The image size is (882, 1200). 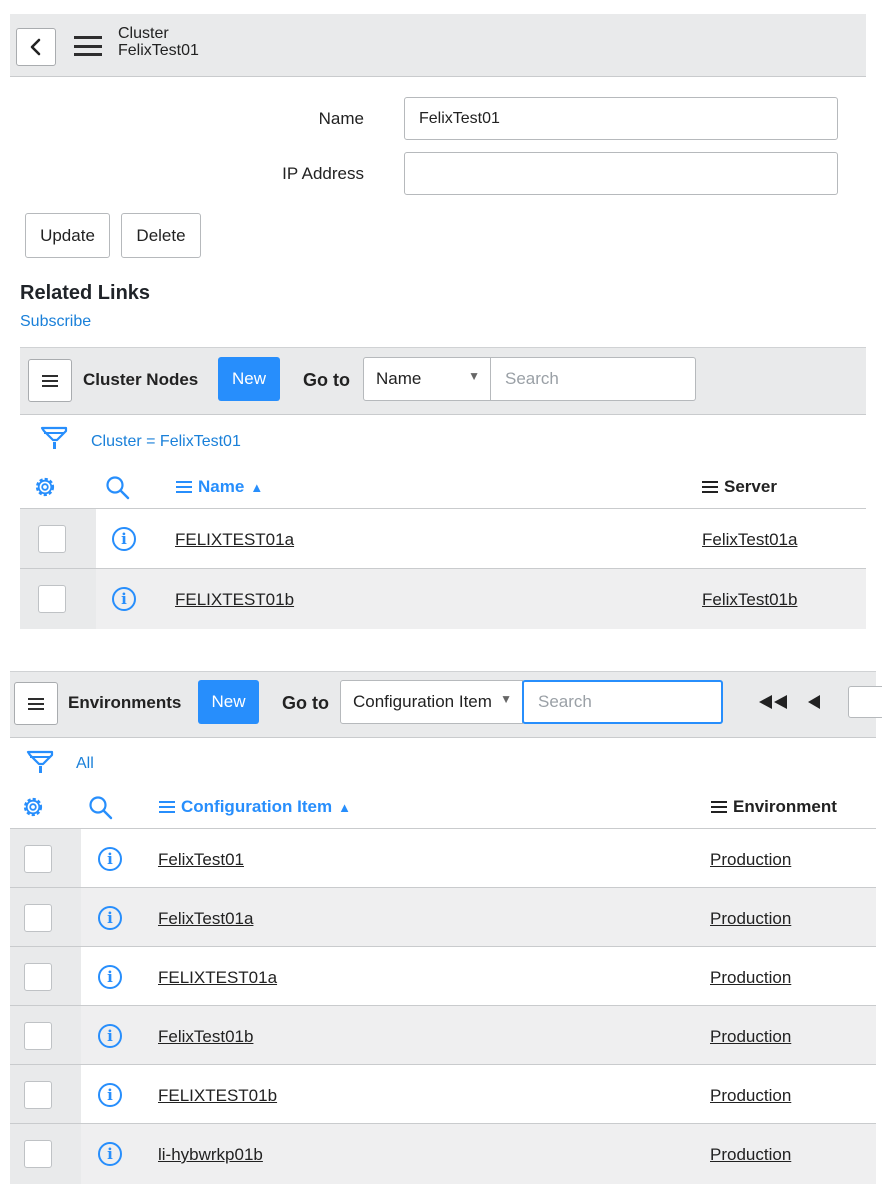 What do you see at coordinates (205, 1037) in the screenshot?
I see `row-ci-link: FelixTest01b` at bounding box center [205, 1037].